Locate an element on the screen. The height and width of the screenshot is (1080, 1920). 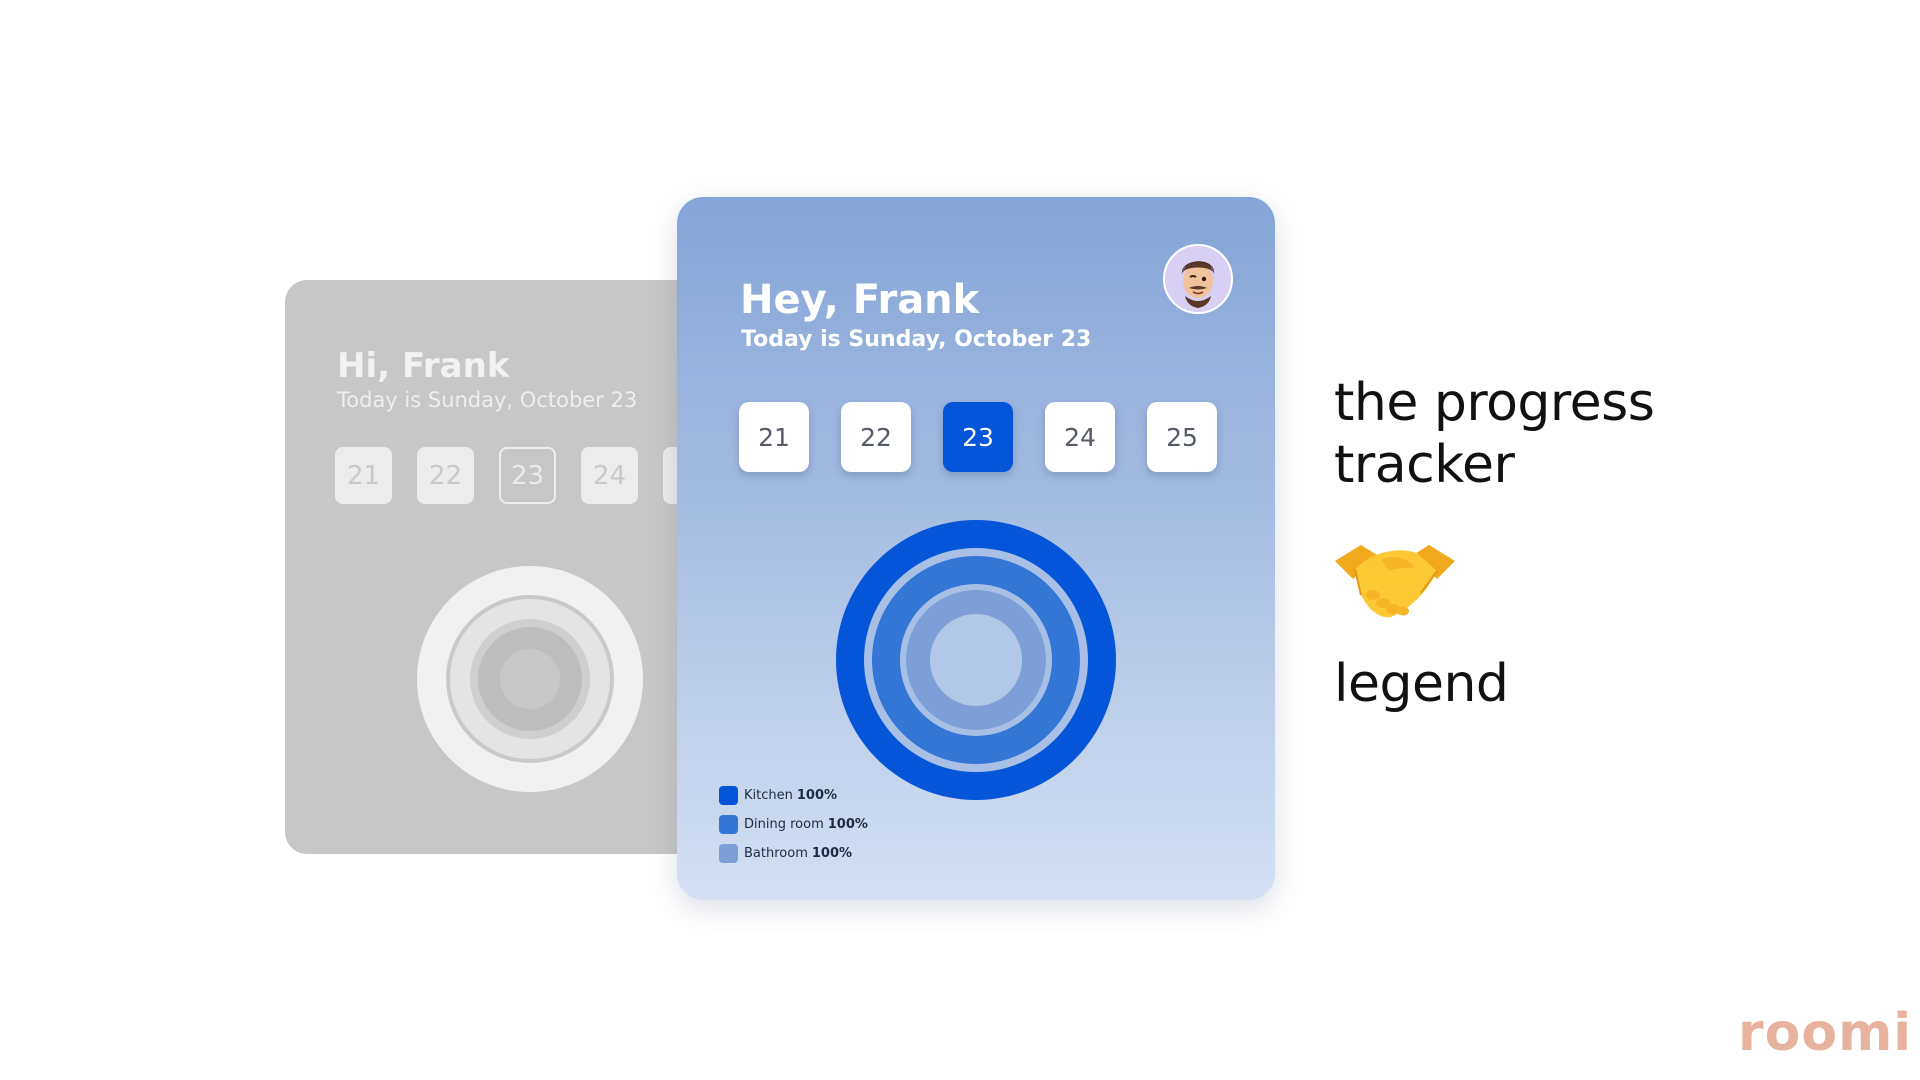
day-button: 21 is located at coordinates (774, 437).